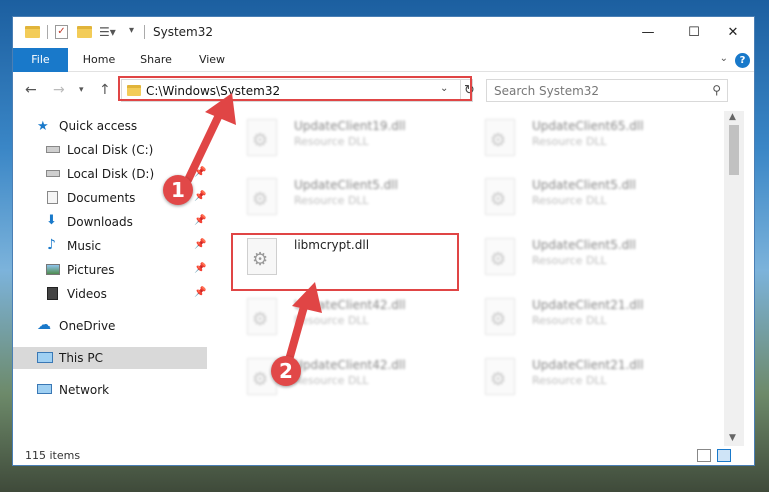 This screenshot has width=769, height=492. Describe the element at coordinates (253, 232) in the screenshot. I see `annotation-arrows` at that location.